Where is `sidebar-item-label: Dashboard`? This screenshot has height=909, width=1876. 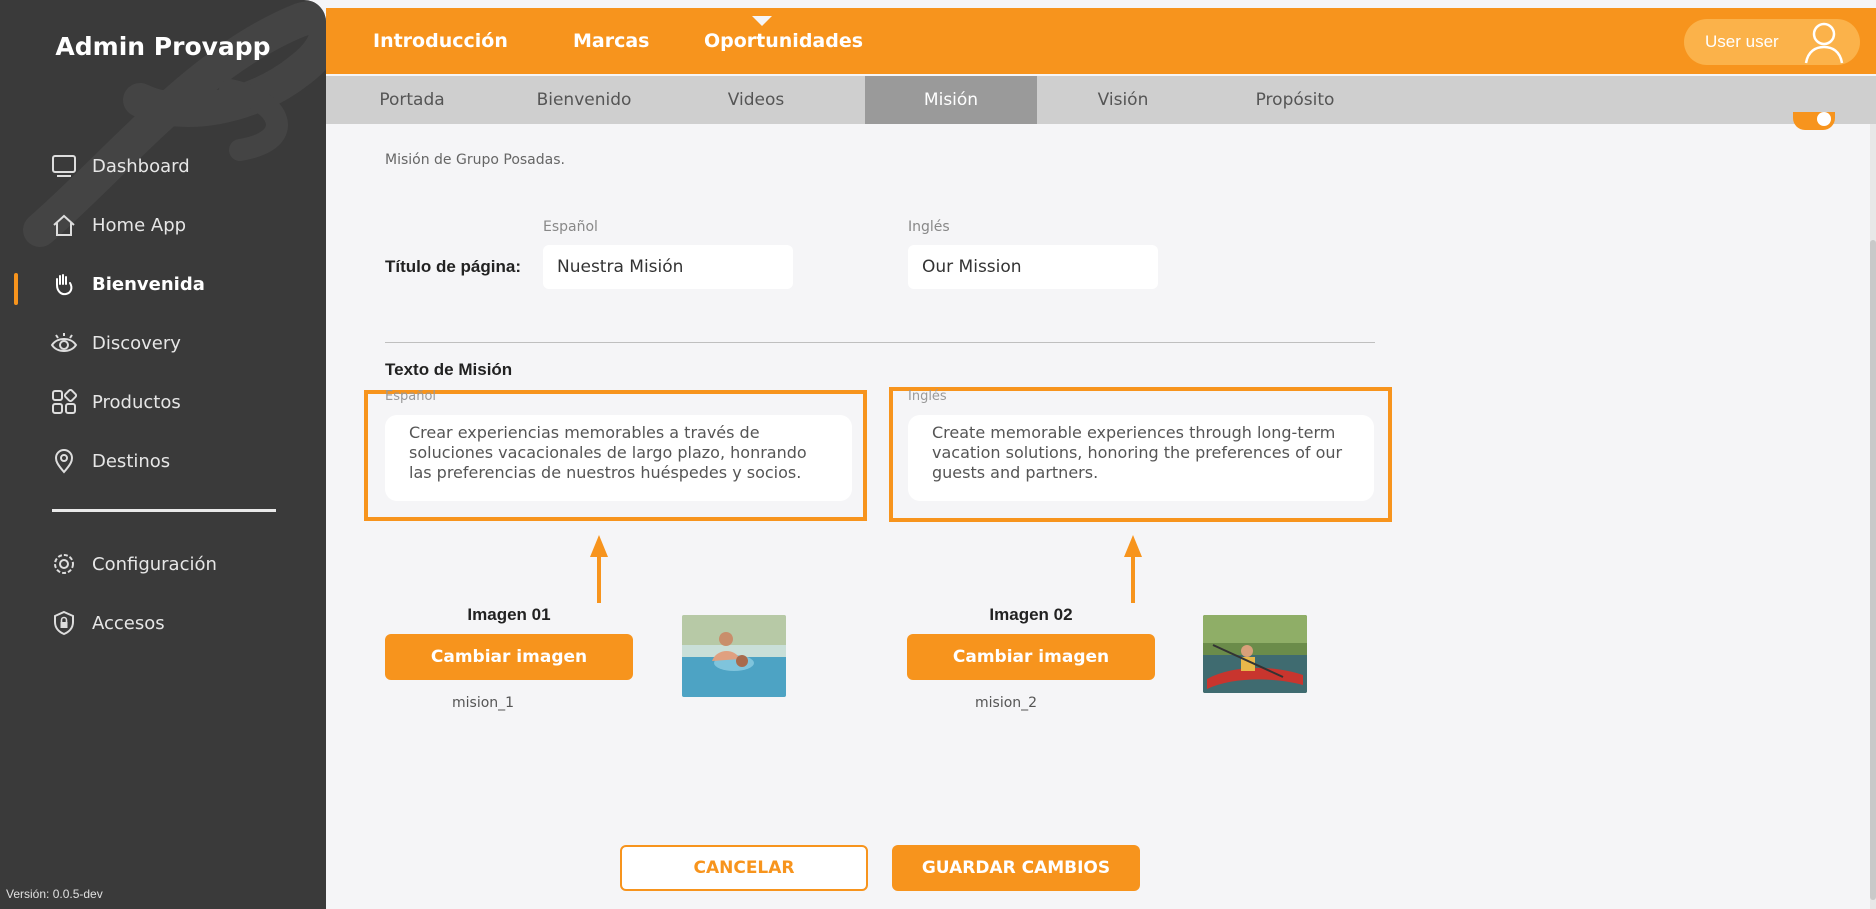 sidebar-item-label: Dashboard is located at coordinates (141, 166).